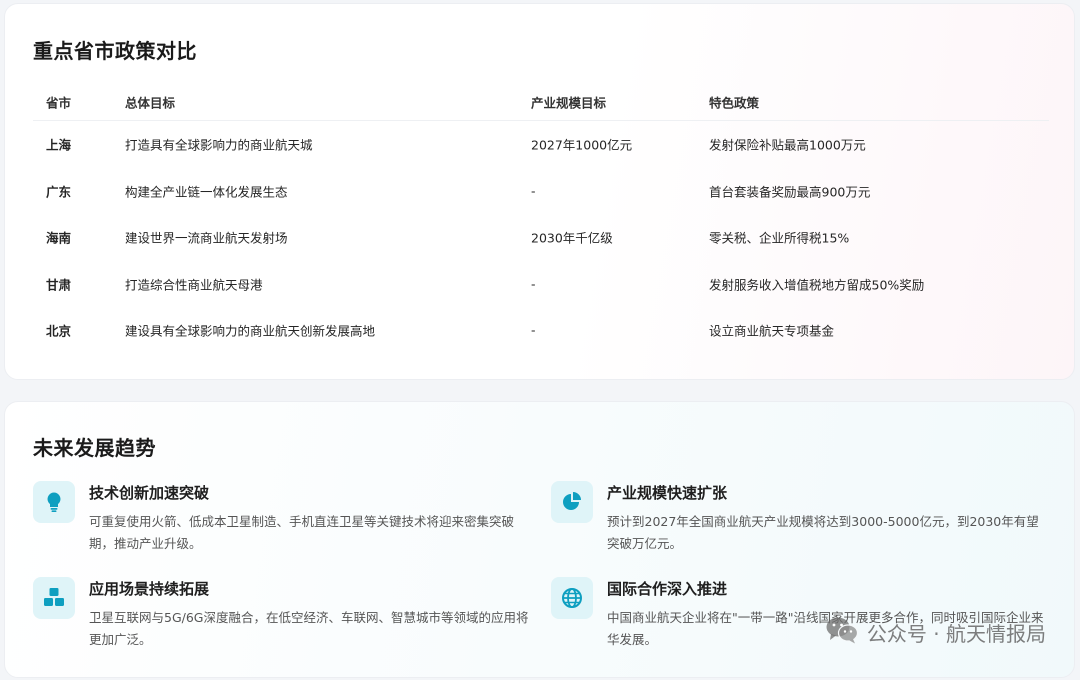 The height and width of the screenshot is (680, 1080). I want to click on globe-icon, so click(572, 598).